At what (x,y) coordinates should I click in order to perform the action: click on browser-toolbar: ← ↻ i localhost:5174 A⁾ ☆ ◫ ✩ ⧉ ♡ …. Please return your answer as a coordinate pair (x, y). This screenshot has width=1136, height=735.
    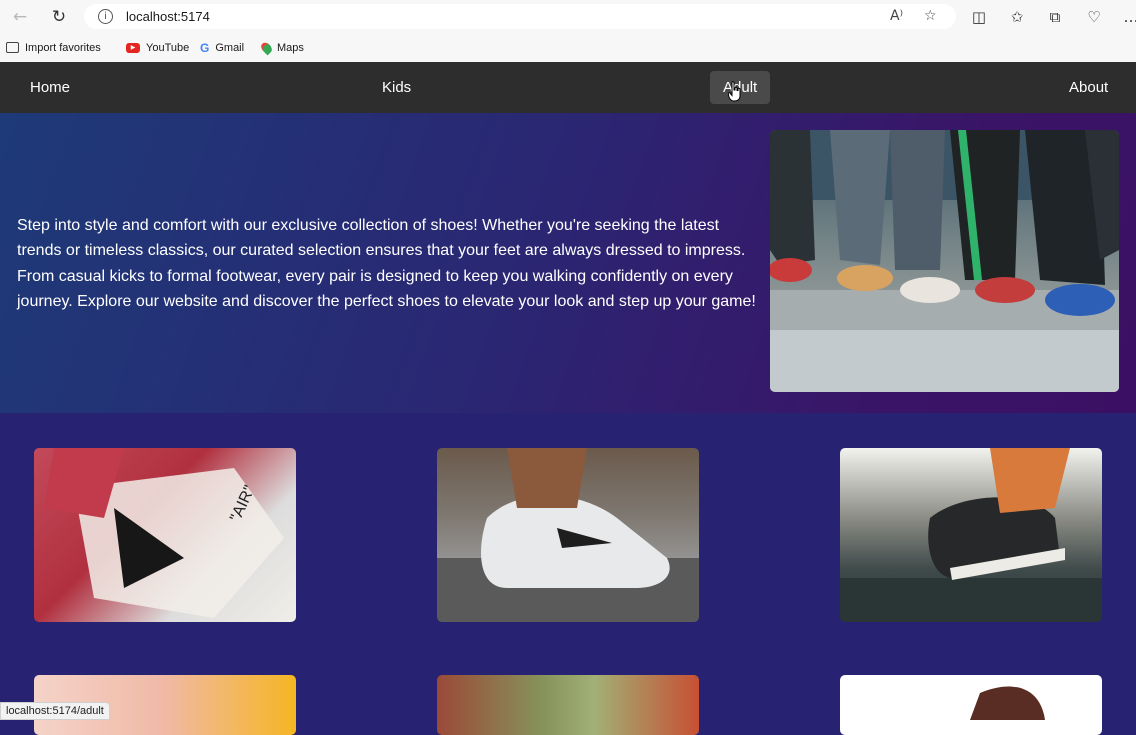
    Looking at the image, I should click on (568, 16).